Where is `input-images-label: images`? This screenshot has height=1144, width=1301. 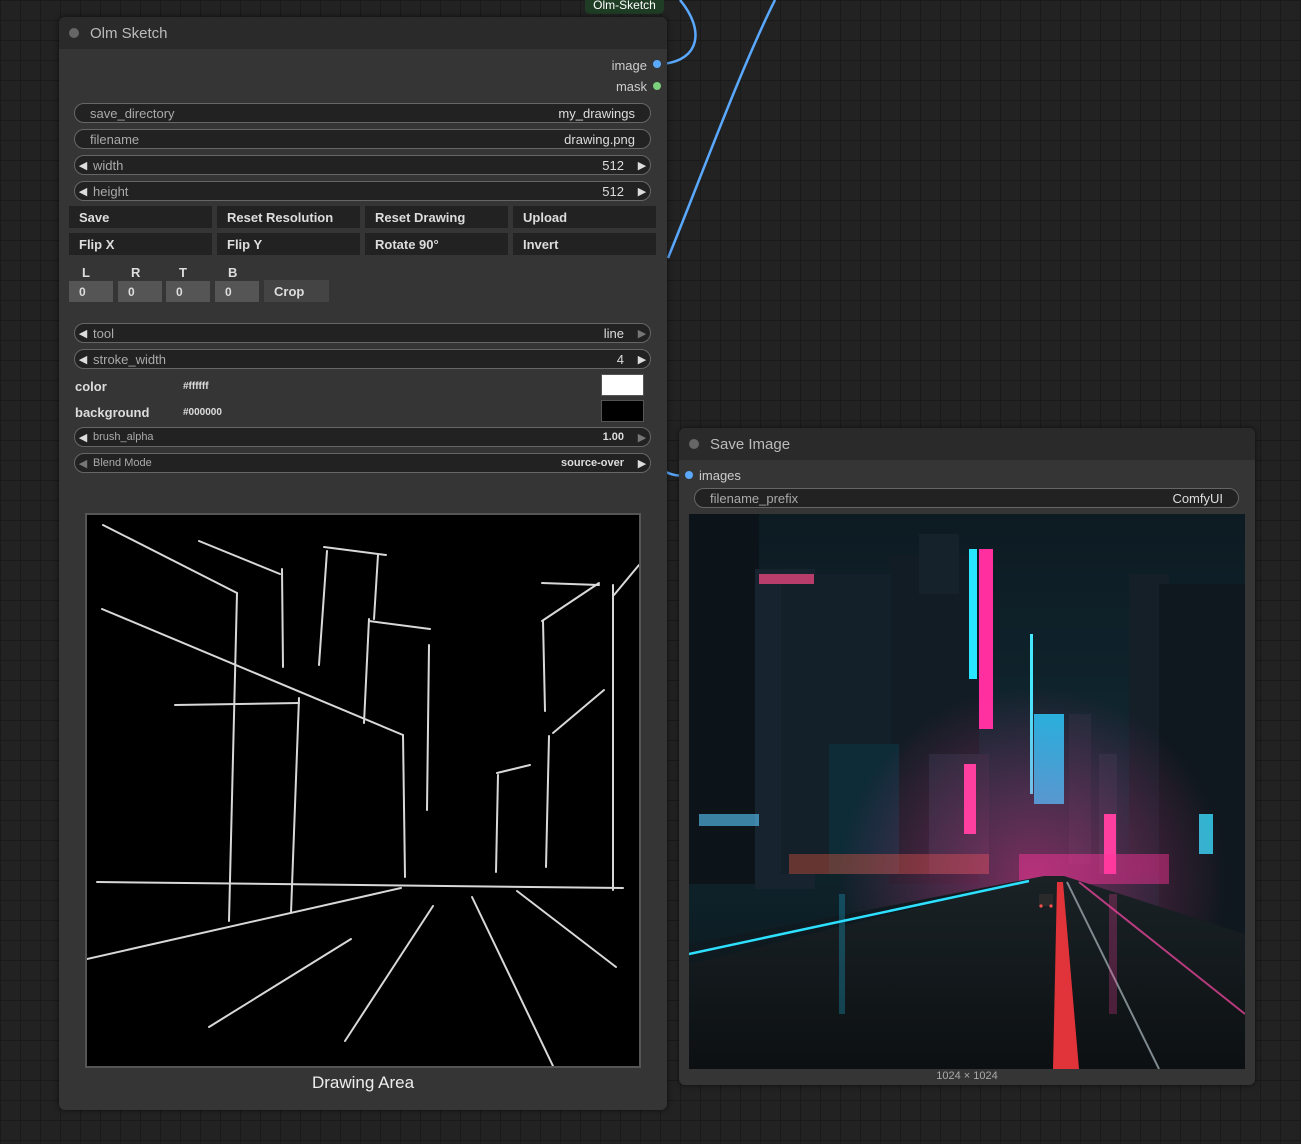
input-images-label: images is located at coordinates (720, 475).